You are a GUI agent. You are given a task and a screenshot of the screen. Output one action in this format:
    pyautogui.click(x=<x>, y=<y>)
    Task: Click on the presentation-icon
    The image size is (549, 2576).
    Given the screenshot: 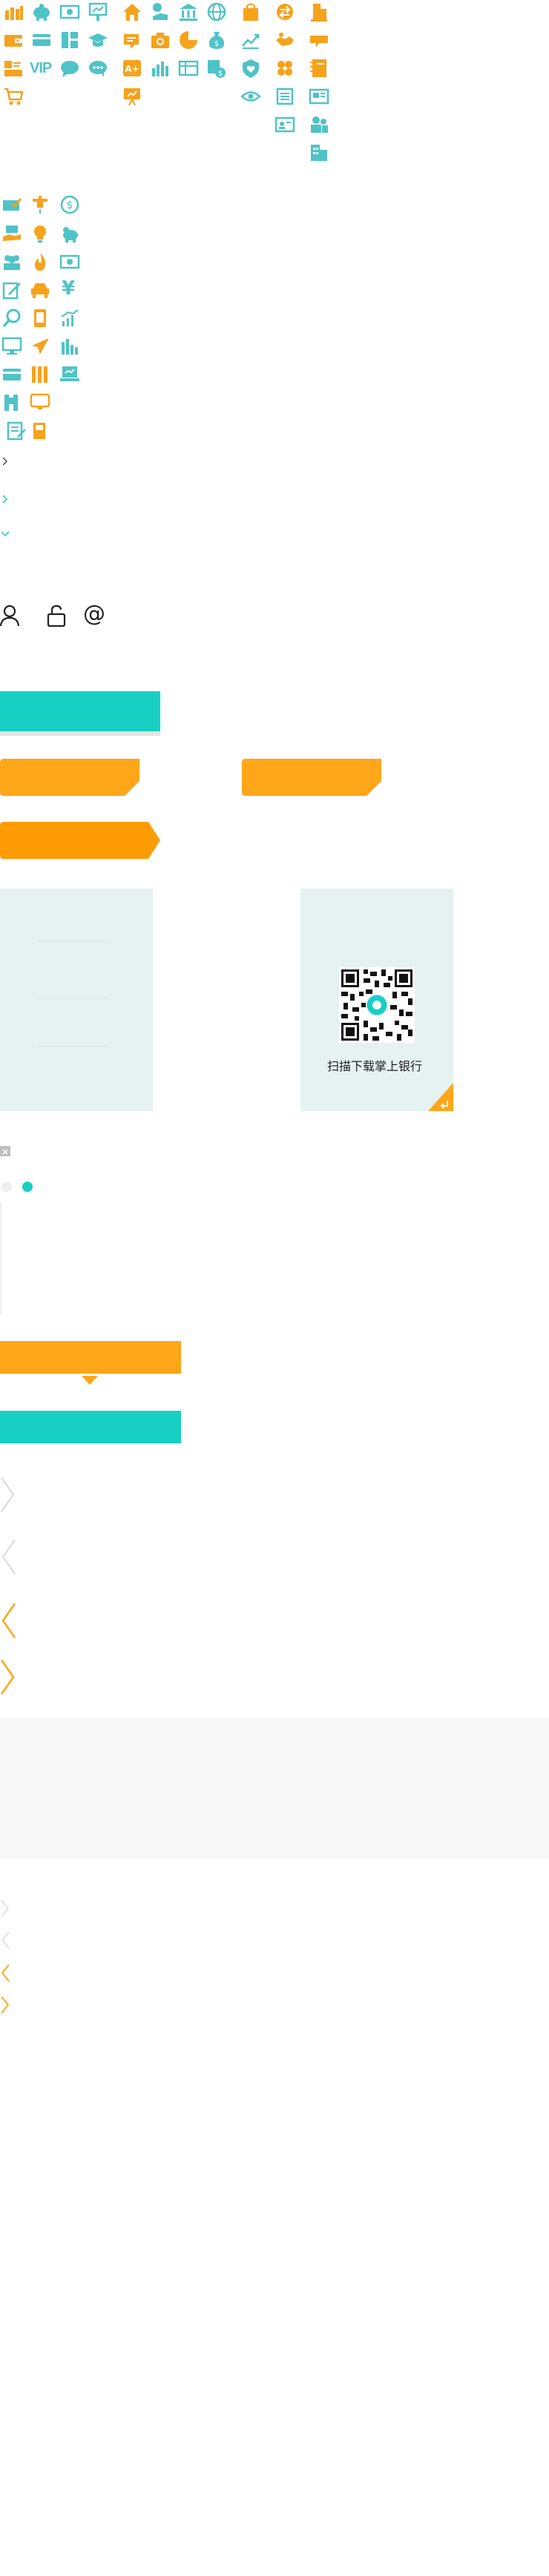 What is the action you would take?
    pyautogui.click(x=132, y=97)
    